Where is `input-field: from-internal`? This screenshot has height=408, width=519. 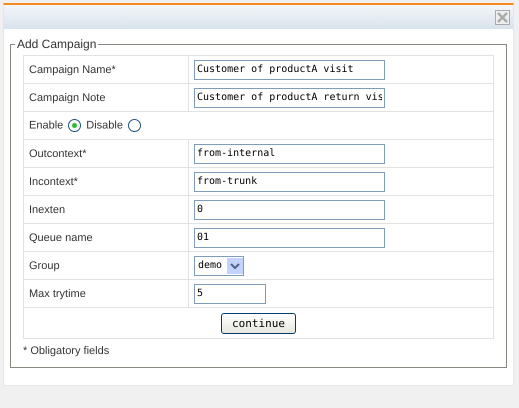
input-field: from-internal is located at coordinates (289, 154).